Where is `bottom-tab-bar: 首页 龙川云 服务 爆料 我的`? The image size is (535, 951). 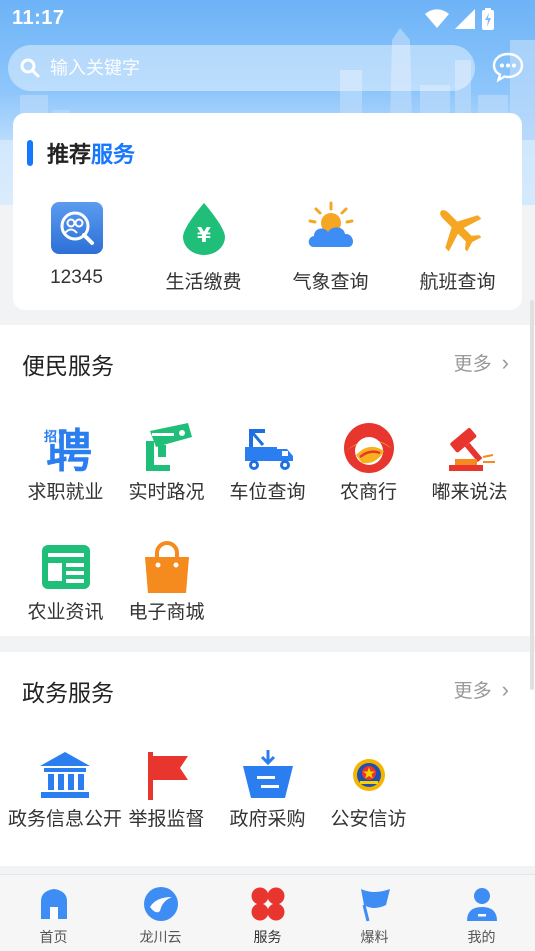 bottom-tab-bar: 首页 龙川云 服务 爆料 我的 is located at coordinates (267, 912).